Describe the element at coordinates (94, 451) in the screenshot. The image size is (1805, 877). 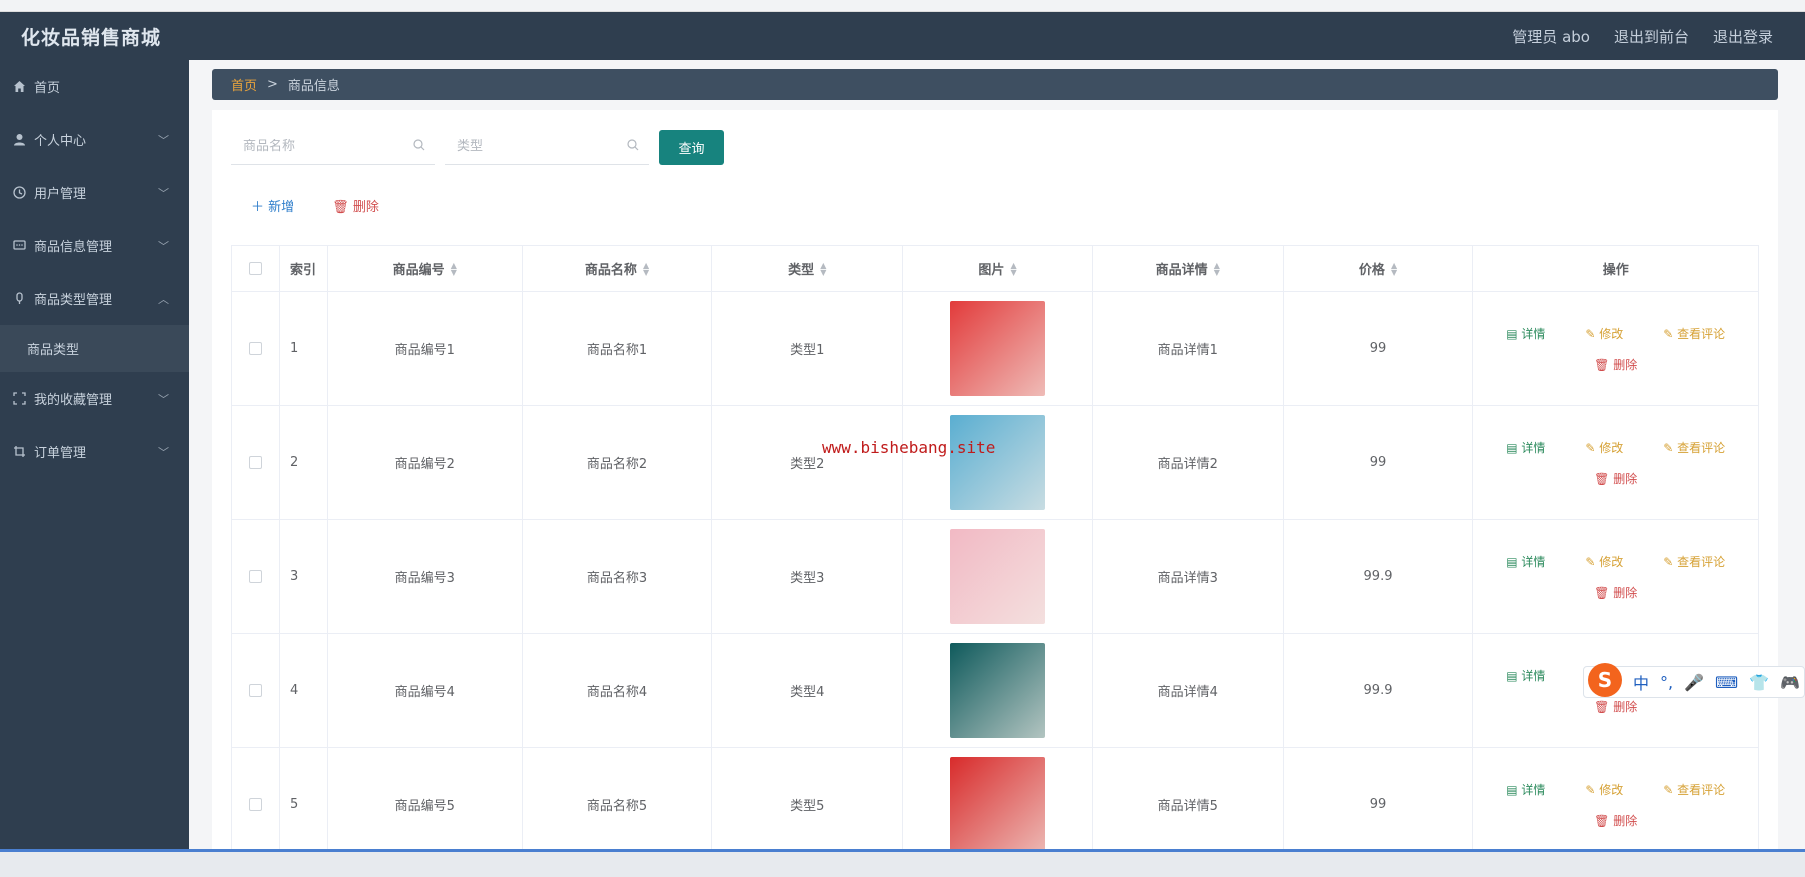
I see `sidebar-item-orders: 订单管理 ﹀` at that location.